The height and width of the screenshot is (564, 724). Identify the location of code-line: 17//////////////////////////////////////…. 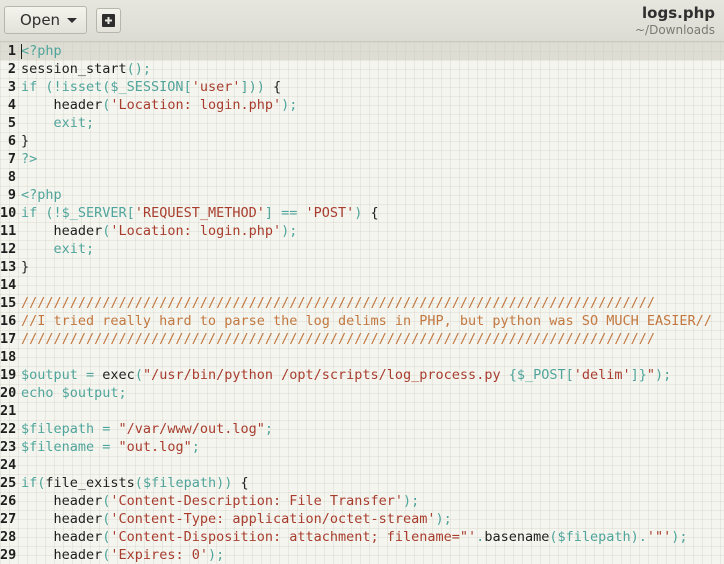
(356, 339).